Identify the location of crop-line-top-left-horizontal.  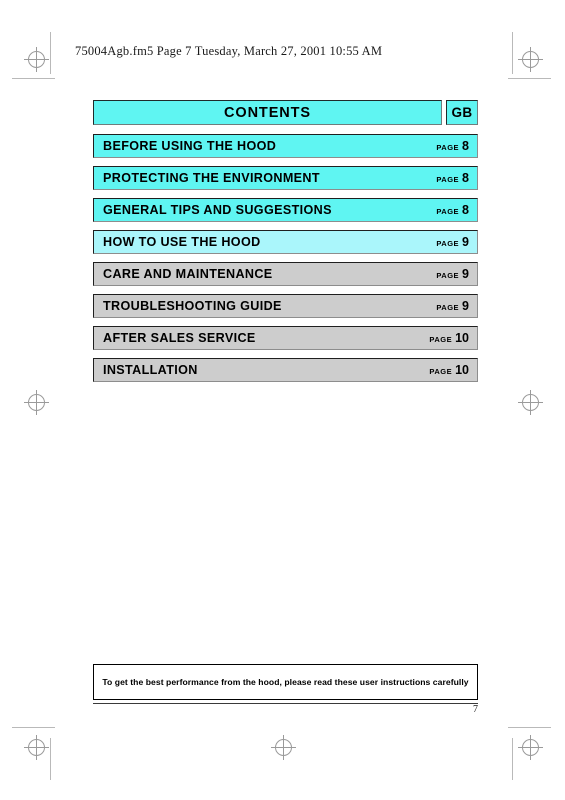
(33, 78).